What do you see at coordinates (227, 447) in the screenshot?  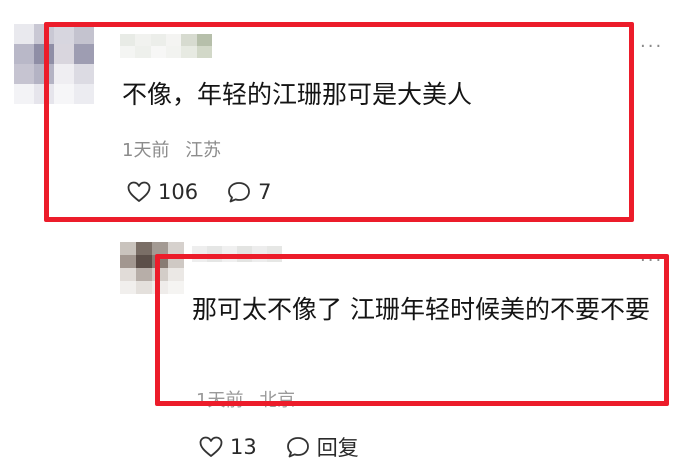 I see `reply-like-button: 13` at bounding box center [227, 447].